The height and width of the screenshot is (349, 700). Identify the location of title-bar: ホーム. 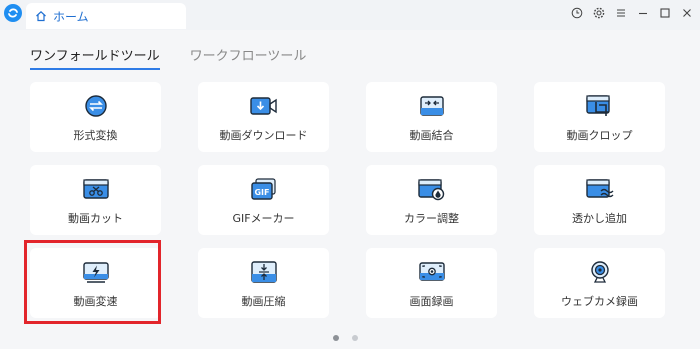
(350, 15).